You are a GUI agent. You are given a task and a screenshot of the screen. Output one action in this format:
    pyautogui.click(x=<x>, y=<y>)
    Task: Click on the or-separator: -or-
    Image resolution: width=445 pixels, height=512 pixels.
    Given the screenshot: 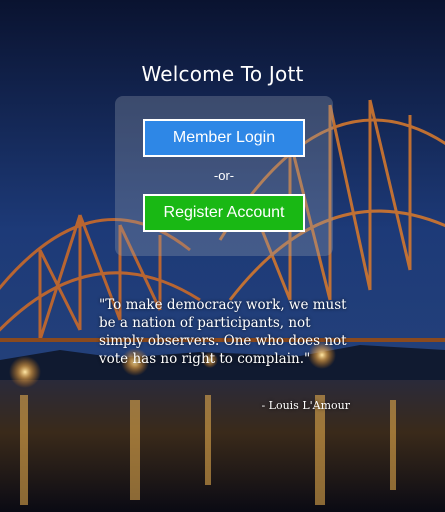 What is the action you would take?
    pyautogui.click(x=224, y=175)
    